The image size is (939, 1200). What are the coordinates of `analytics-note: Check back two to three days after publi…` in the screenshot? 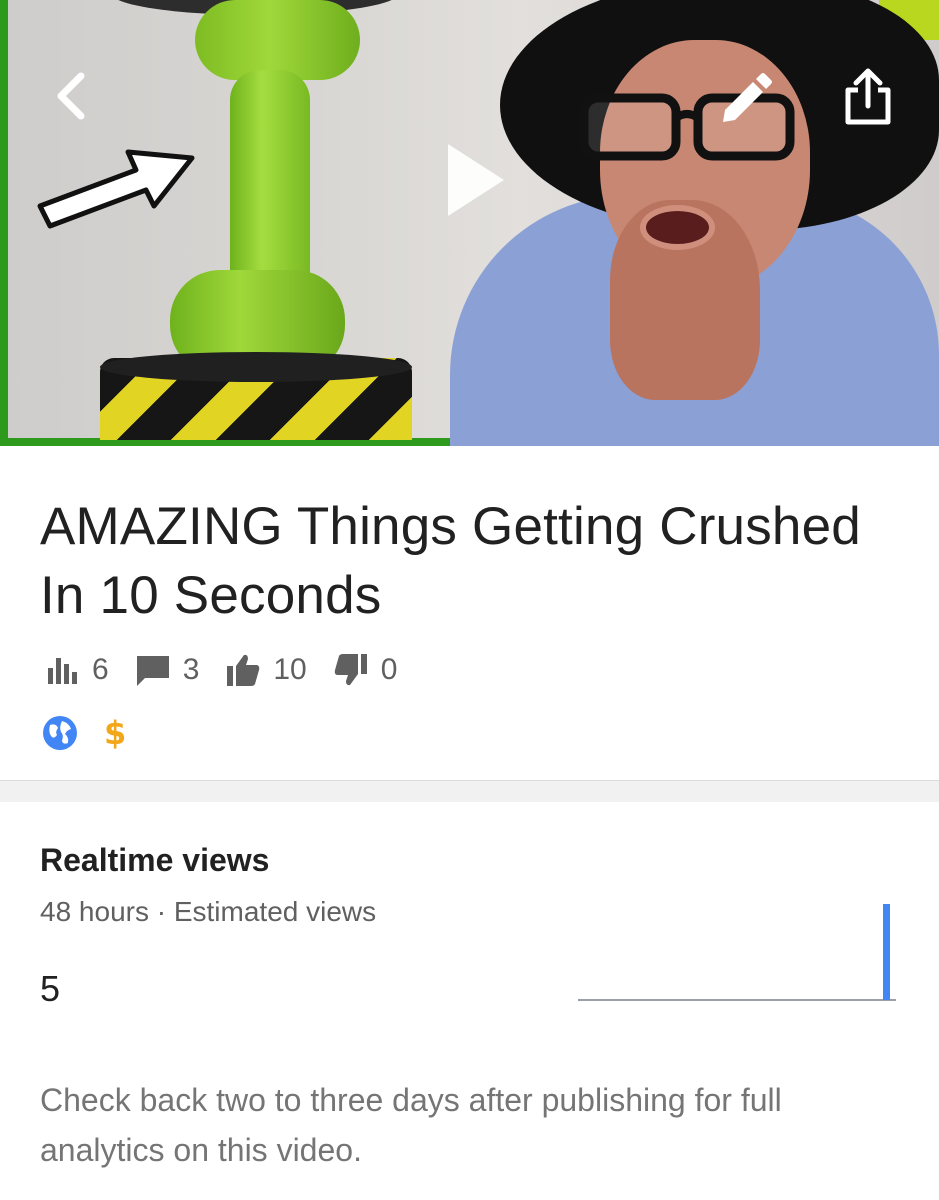 It's located at (411, 1125).